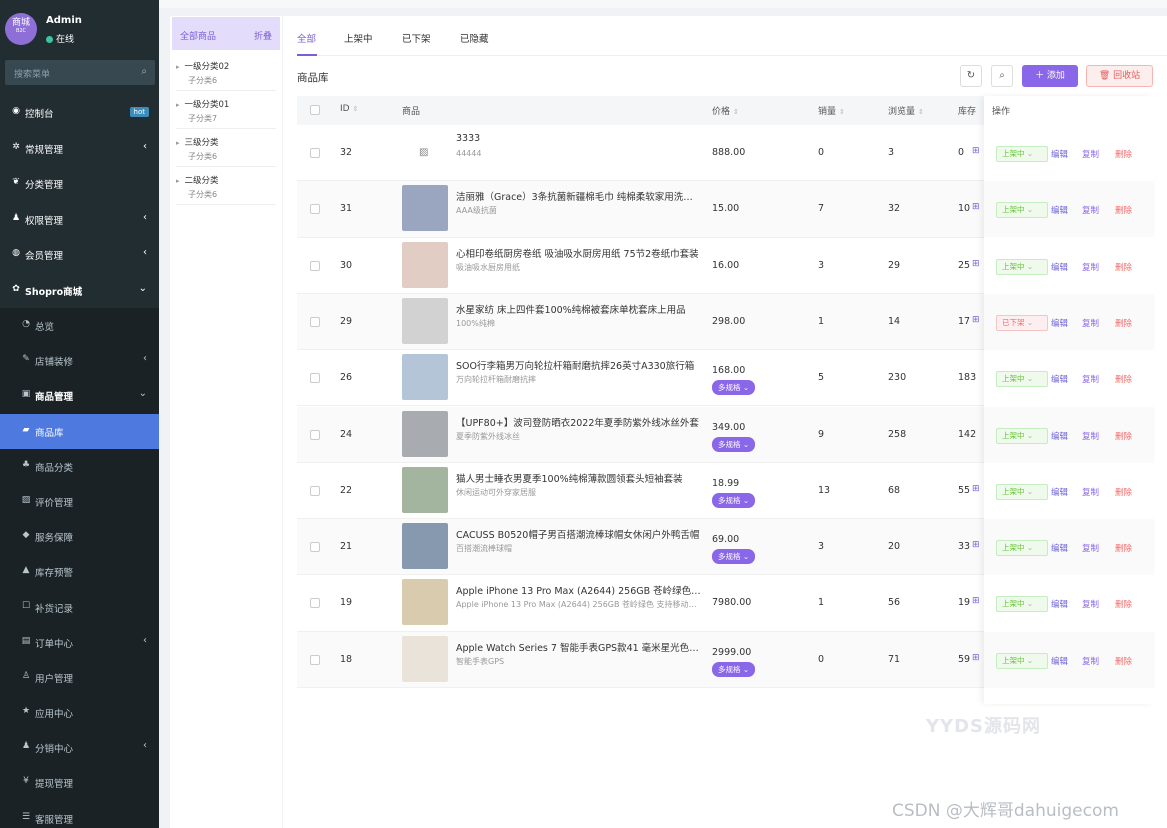 Image resolution: width=1167 pixels, height=828 pixels. I want to click on select-all-checkbox, so click(315, 110).